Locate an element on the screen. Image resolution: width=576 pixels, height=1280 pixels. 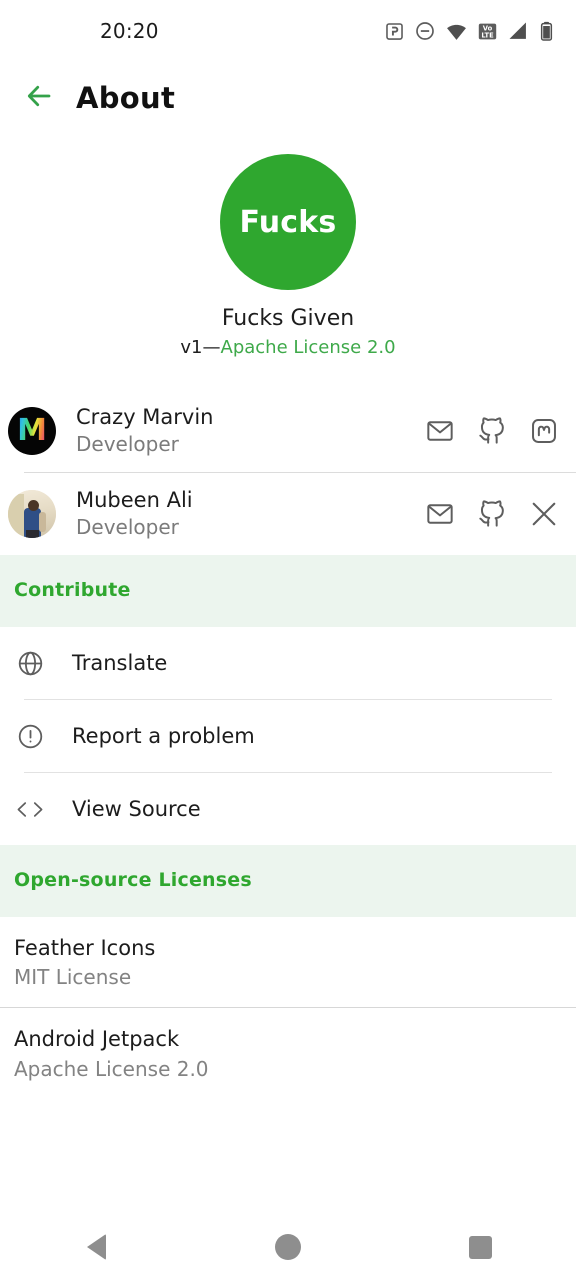
avatar-wall is located at coordinates (16, 516).